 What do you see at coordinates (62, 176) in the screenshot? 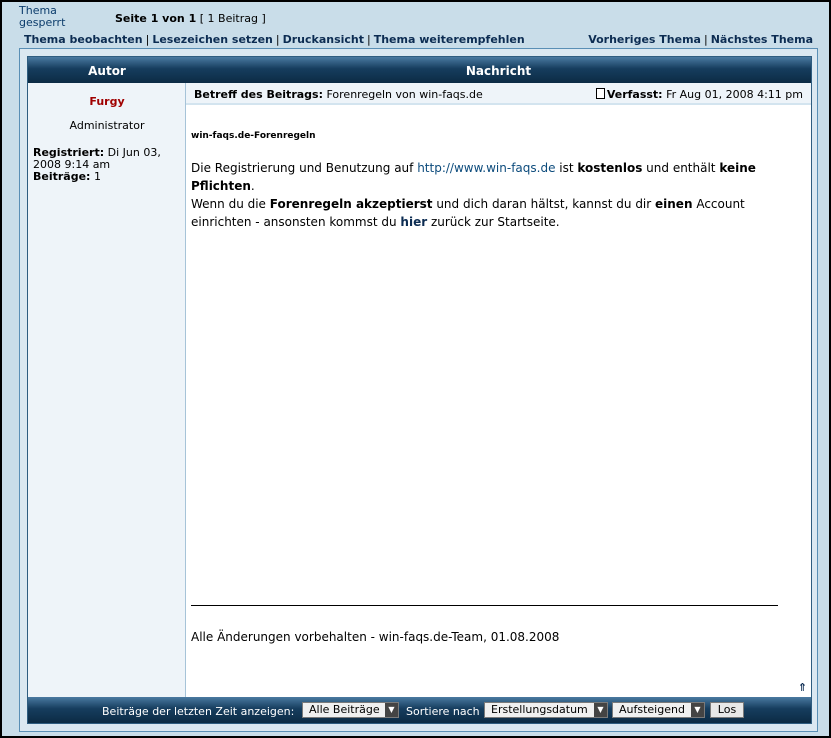
I see `posts-label: Beiträge:` at bounding box center [62, 176].